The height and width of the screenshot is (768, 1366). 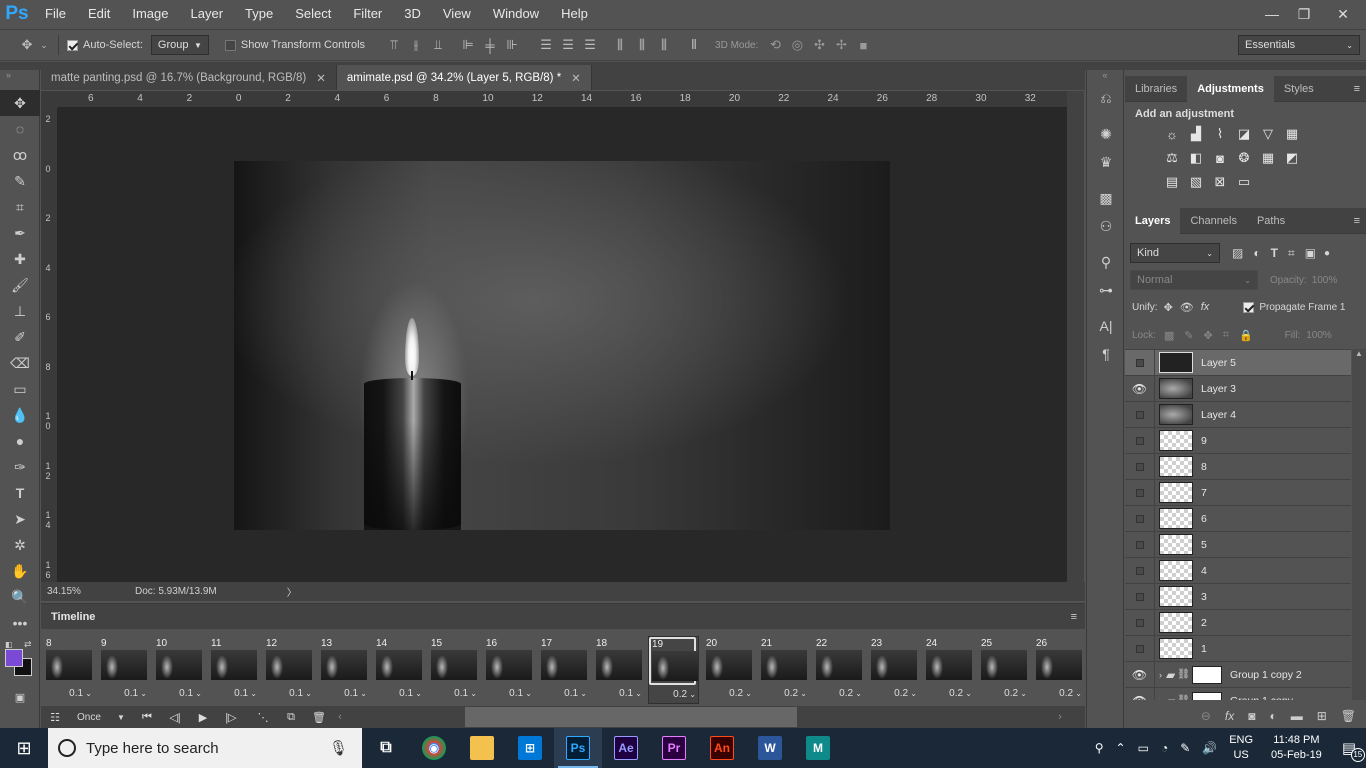 I want to click on layer-row: Layer 4, so click(x=1238, y=414).